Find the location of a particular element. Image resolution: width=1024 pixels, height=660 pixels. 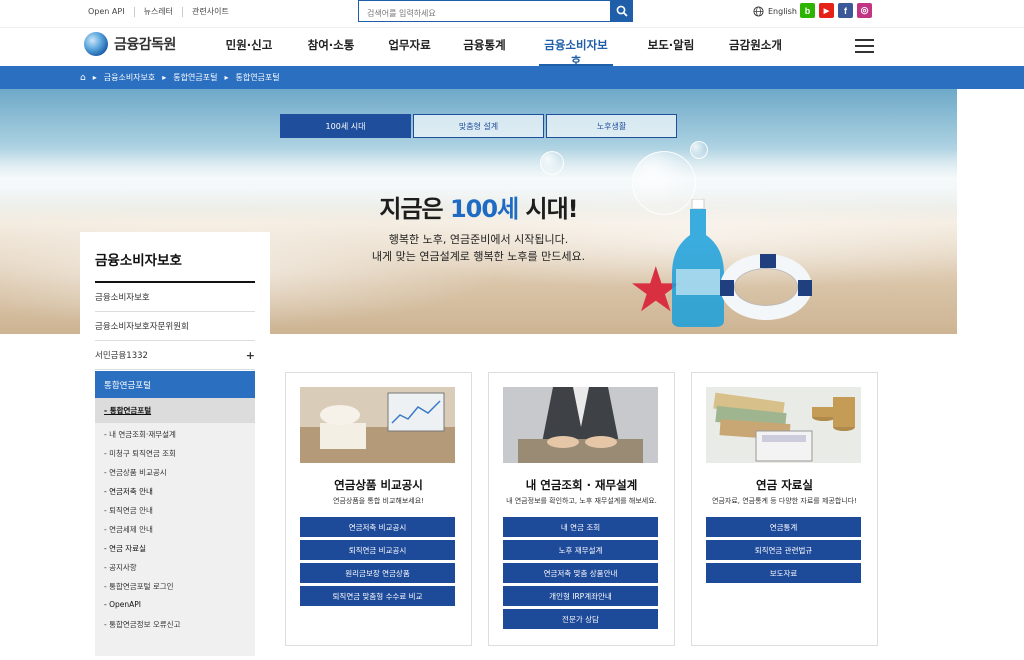

card-desc: 연금상품을 통합 비교해보세요! is located at coordinates (378, 501).